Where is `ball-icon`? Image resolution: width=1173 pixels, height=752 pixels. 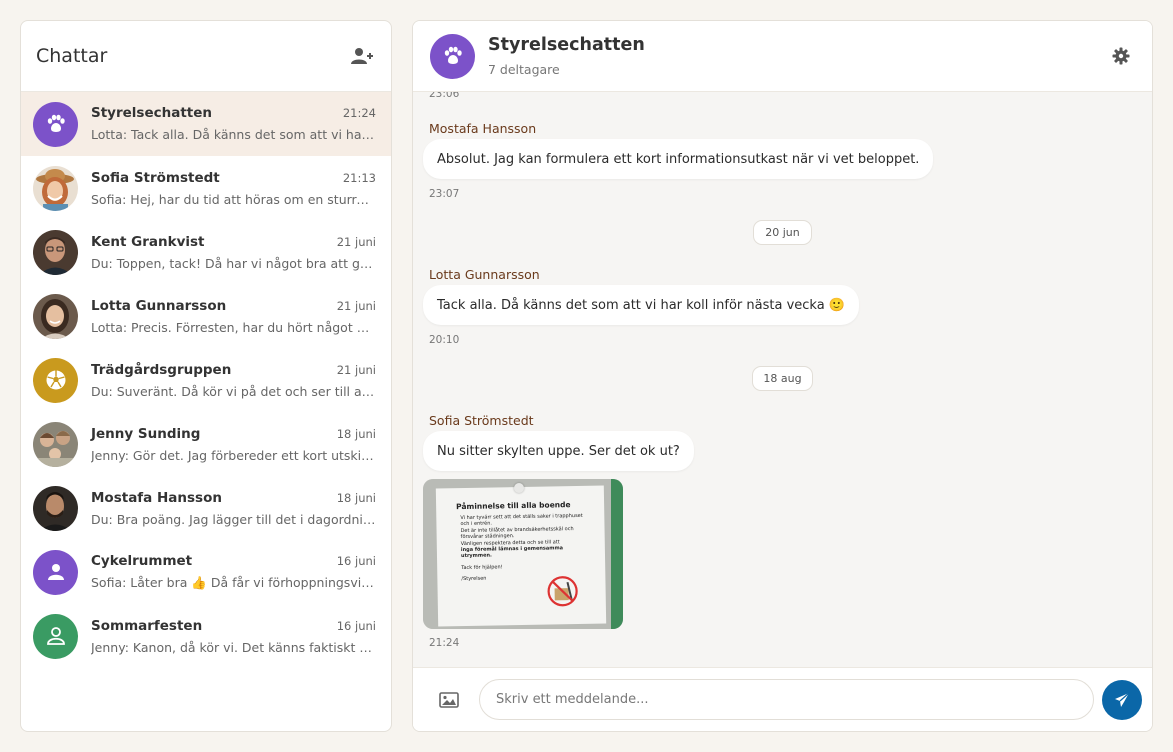 ball-icon is located at coordinates (55, 380).